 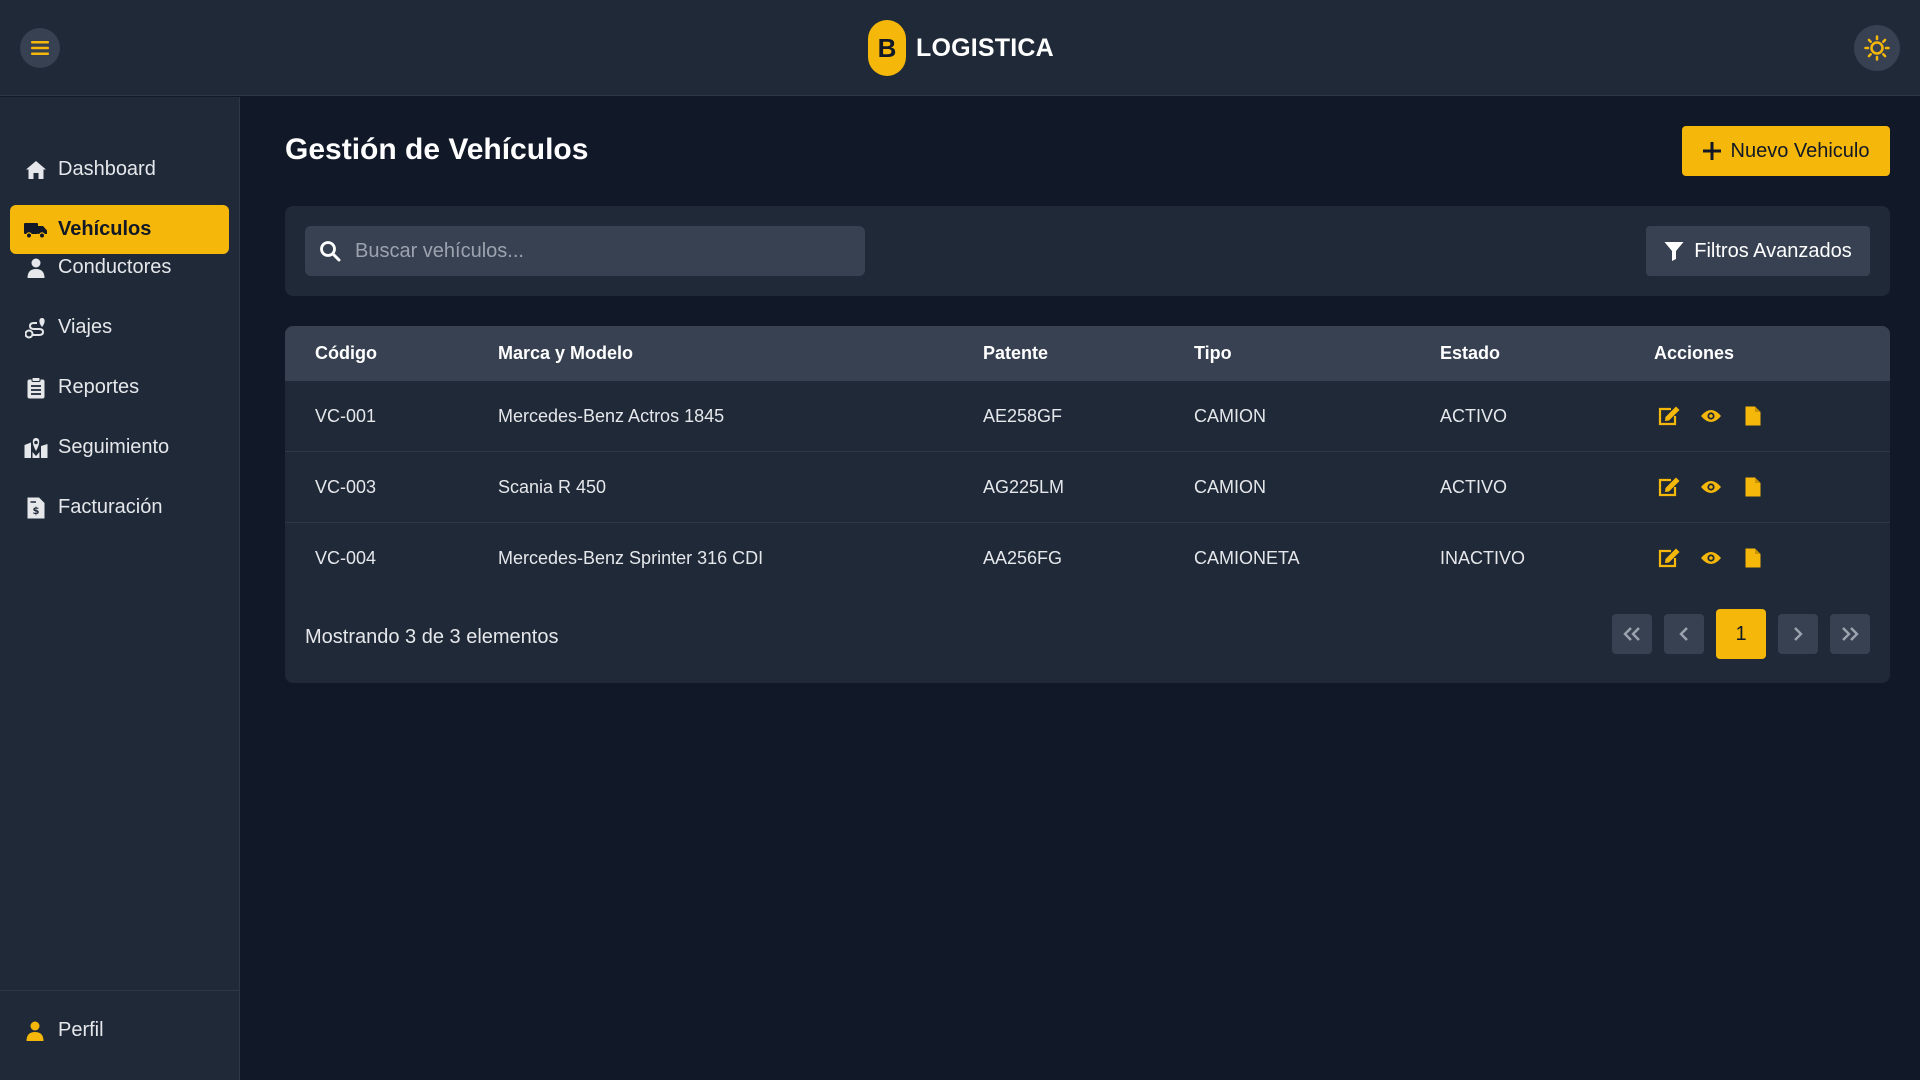 I want to click on home-icon, so click(x=36, y=170).